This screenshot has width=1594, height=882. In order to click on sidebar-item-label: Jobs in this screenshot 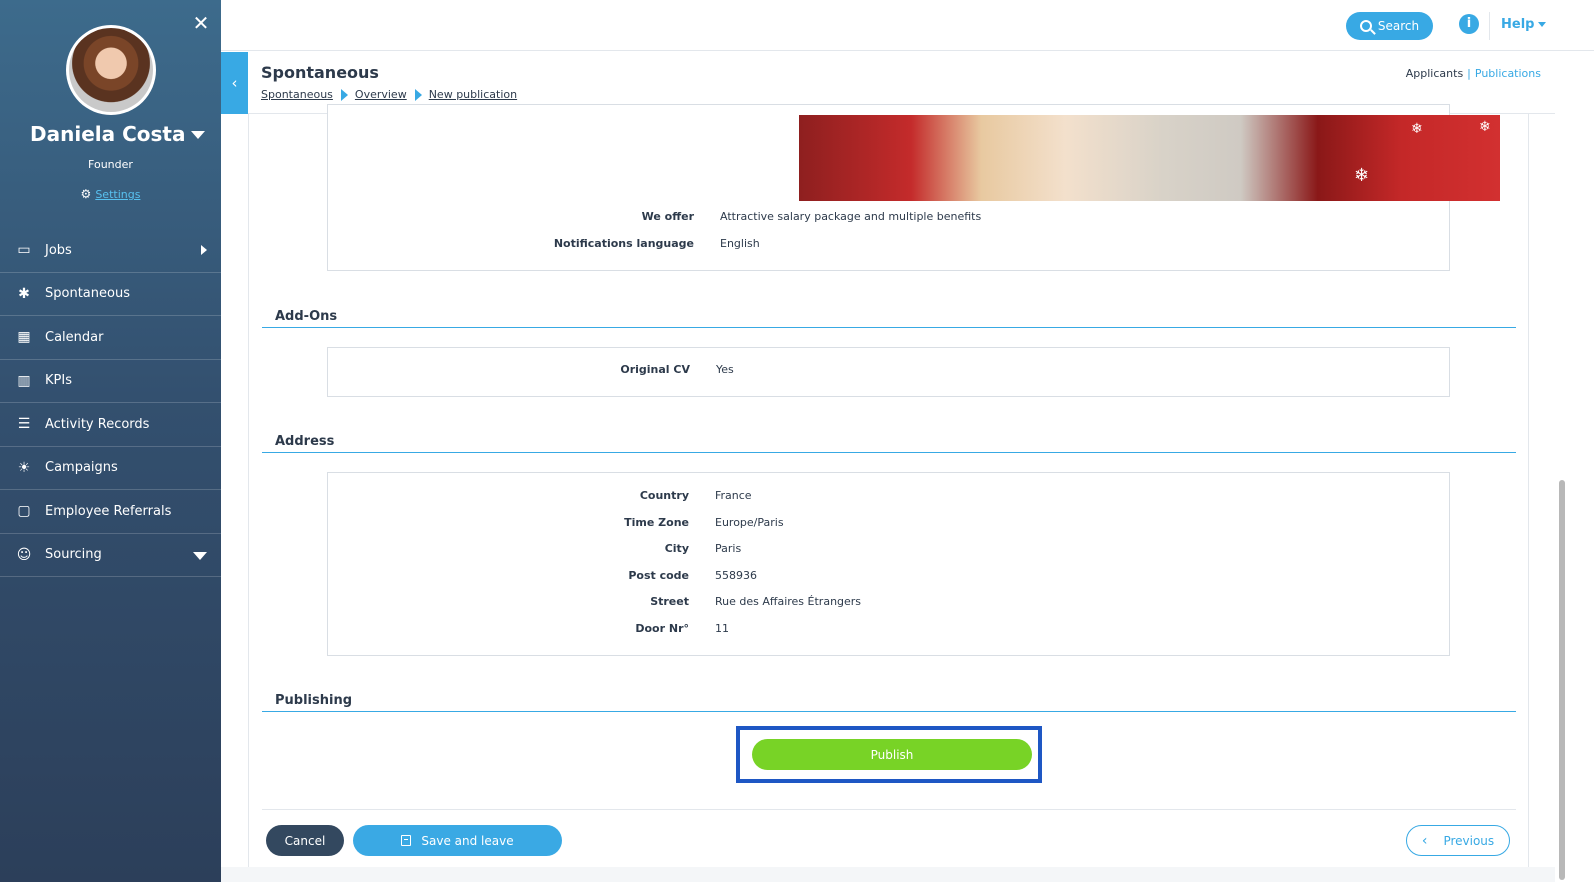, I will do `click(58, 250)`.